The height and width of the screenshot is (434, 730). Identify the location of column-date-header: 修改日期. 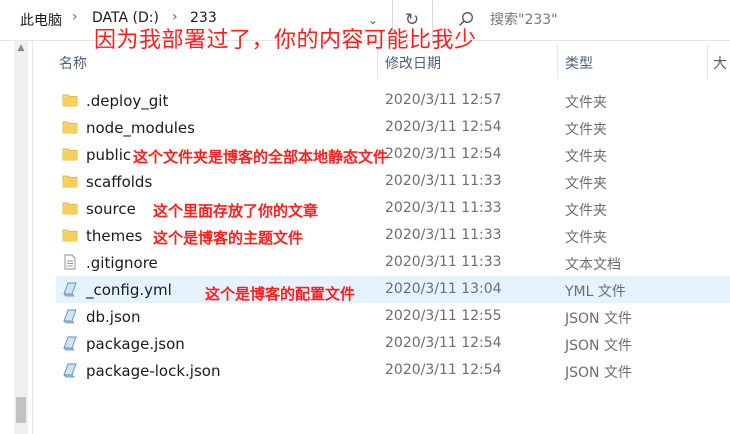
(413, 63).